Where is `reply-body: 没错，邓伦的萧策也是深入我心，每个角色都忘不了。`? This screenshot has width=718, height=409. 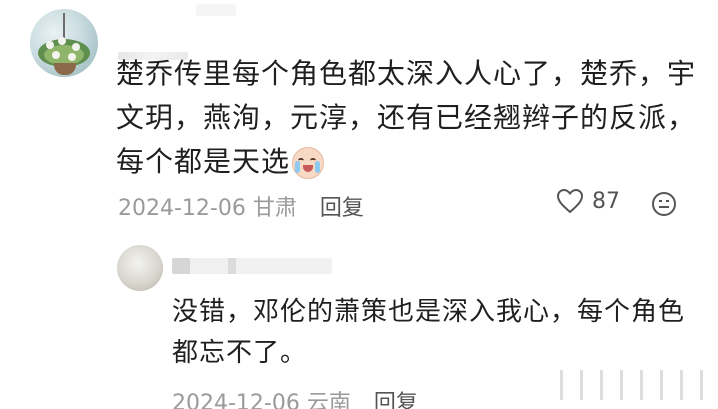 reply-body: 没错，邓伦的萧策也是深入我心，每个角色都忘不了。 is located at coordinates (429, 332).